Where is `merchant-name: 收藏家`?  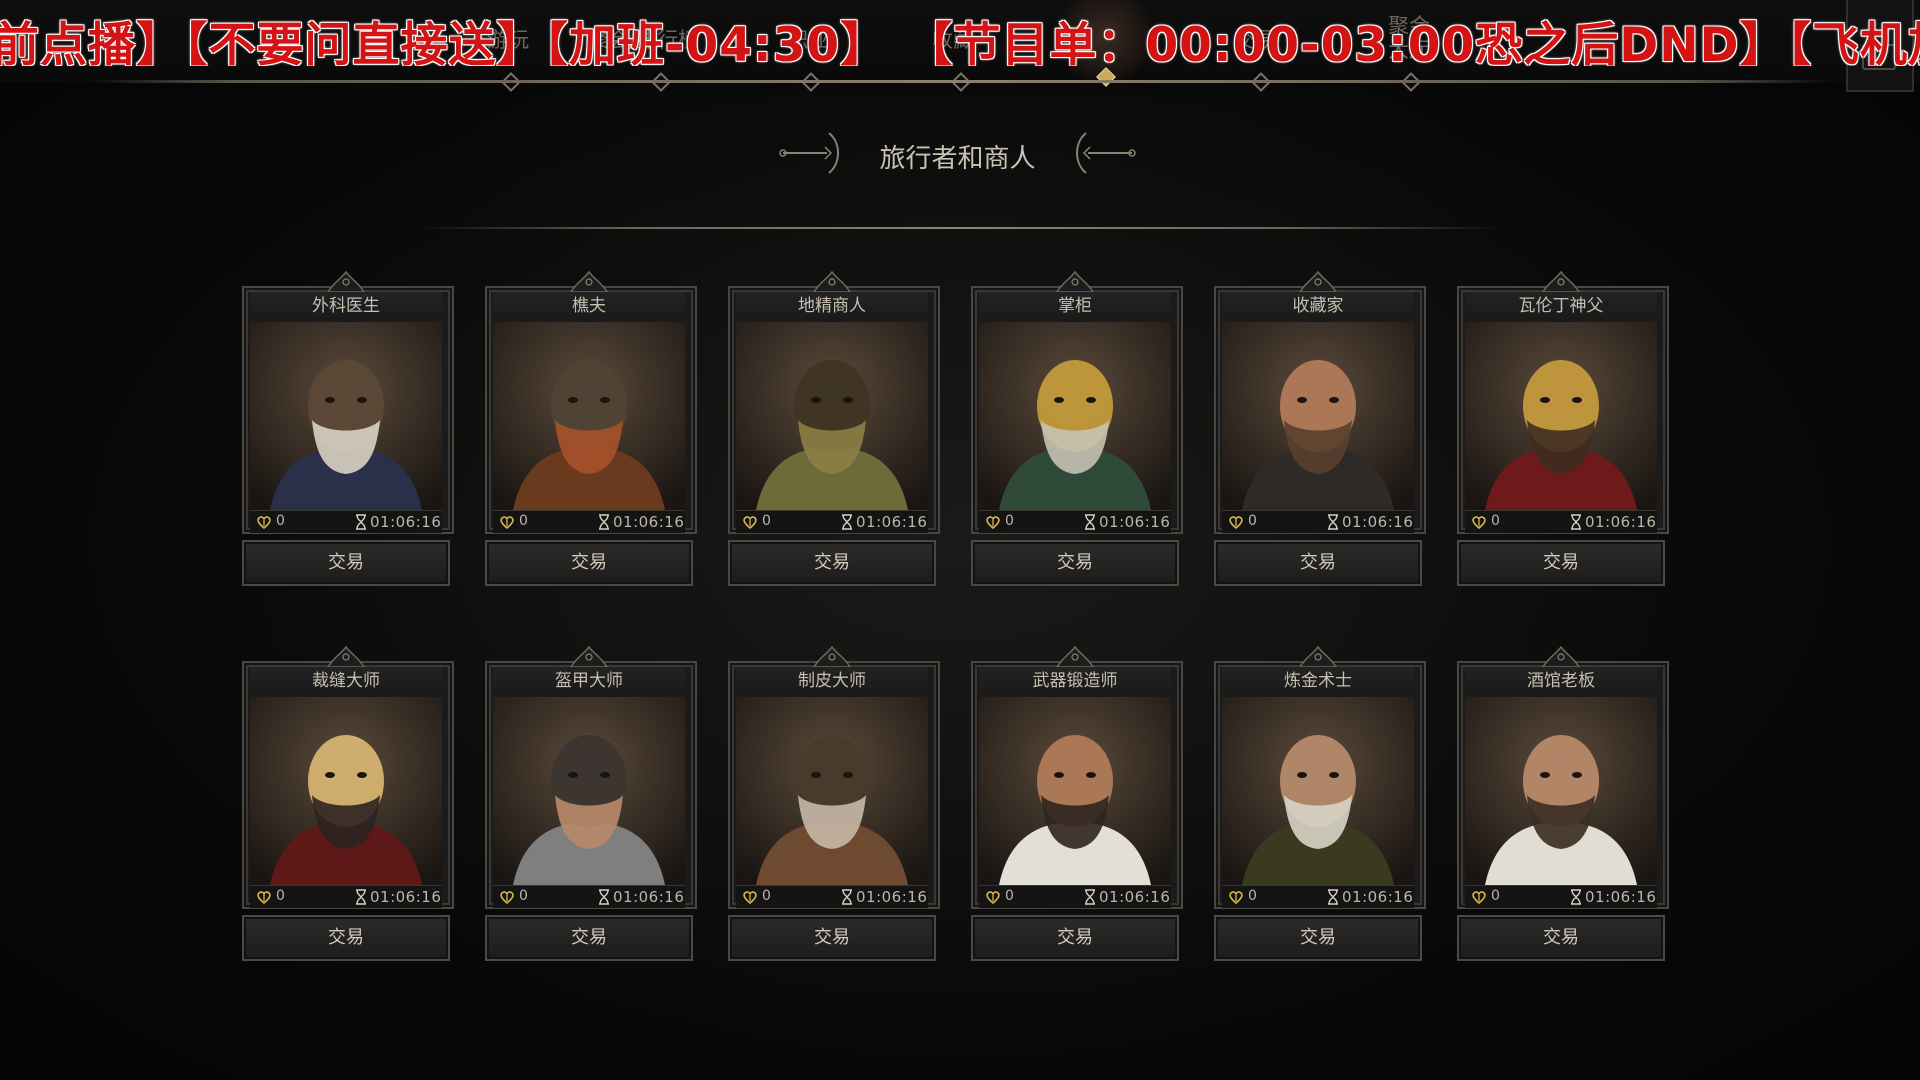
merchant-name: 收藏家 is located at coordinates (1318, 306).